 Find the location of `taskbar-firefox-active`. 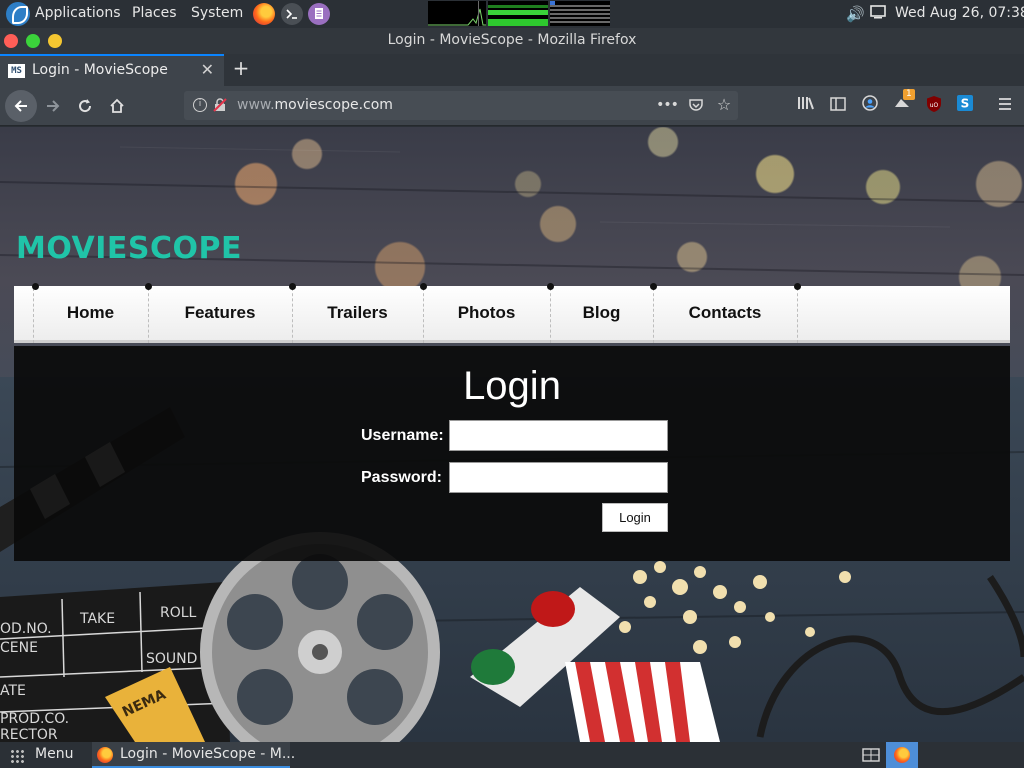

taskbar-firefox-active is located at coordinates (902, 755).